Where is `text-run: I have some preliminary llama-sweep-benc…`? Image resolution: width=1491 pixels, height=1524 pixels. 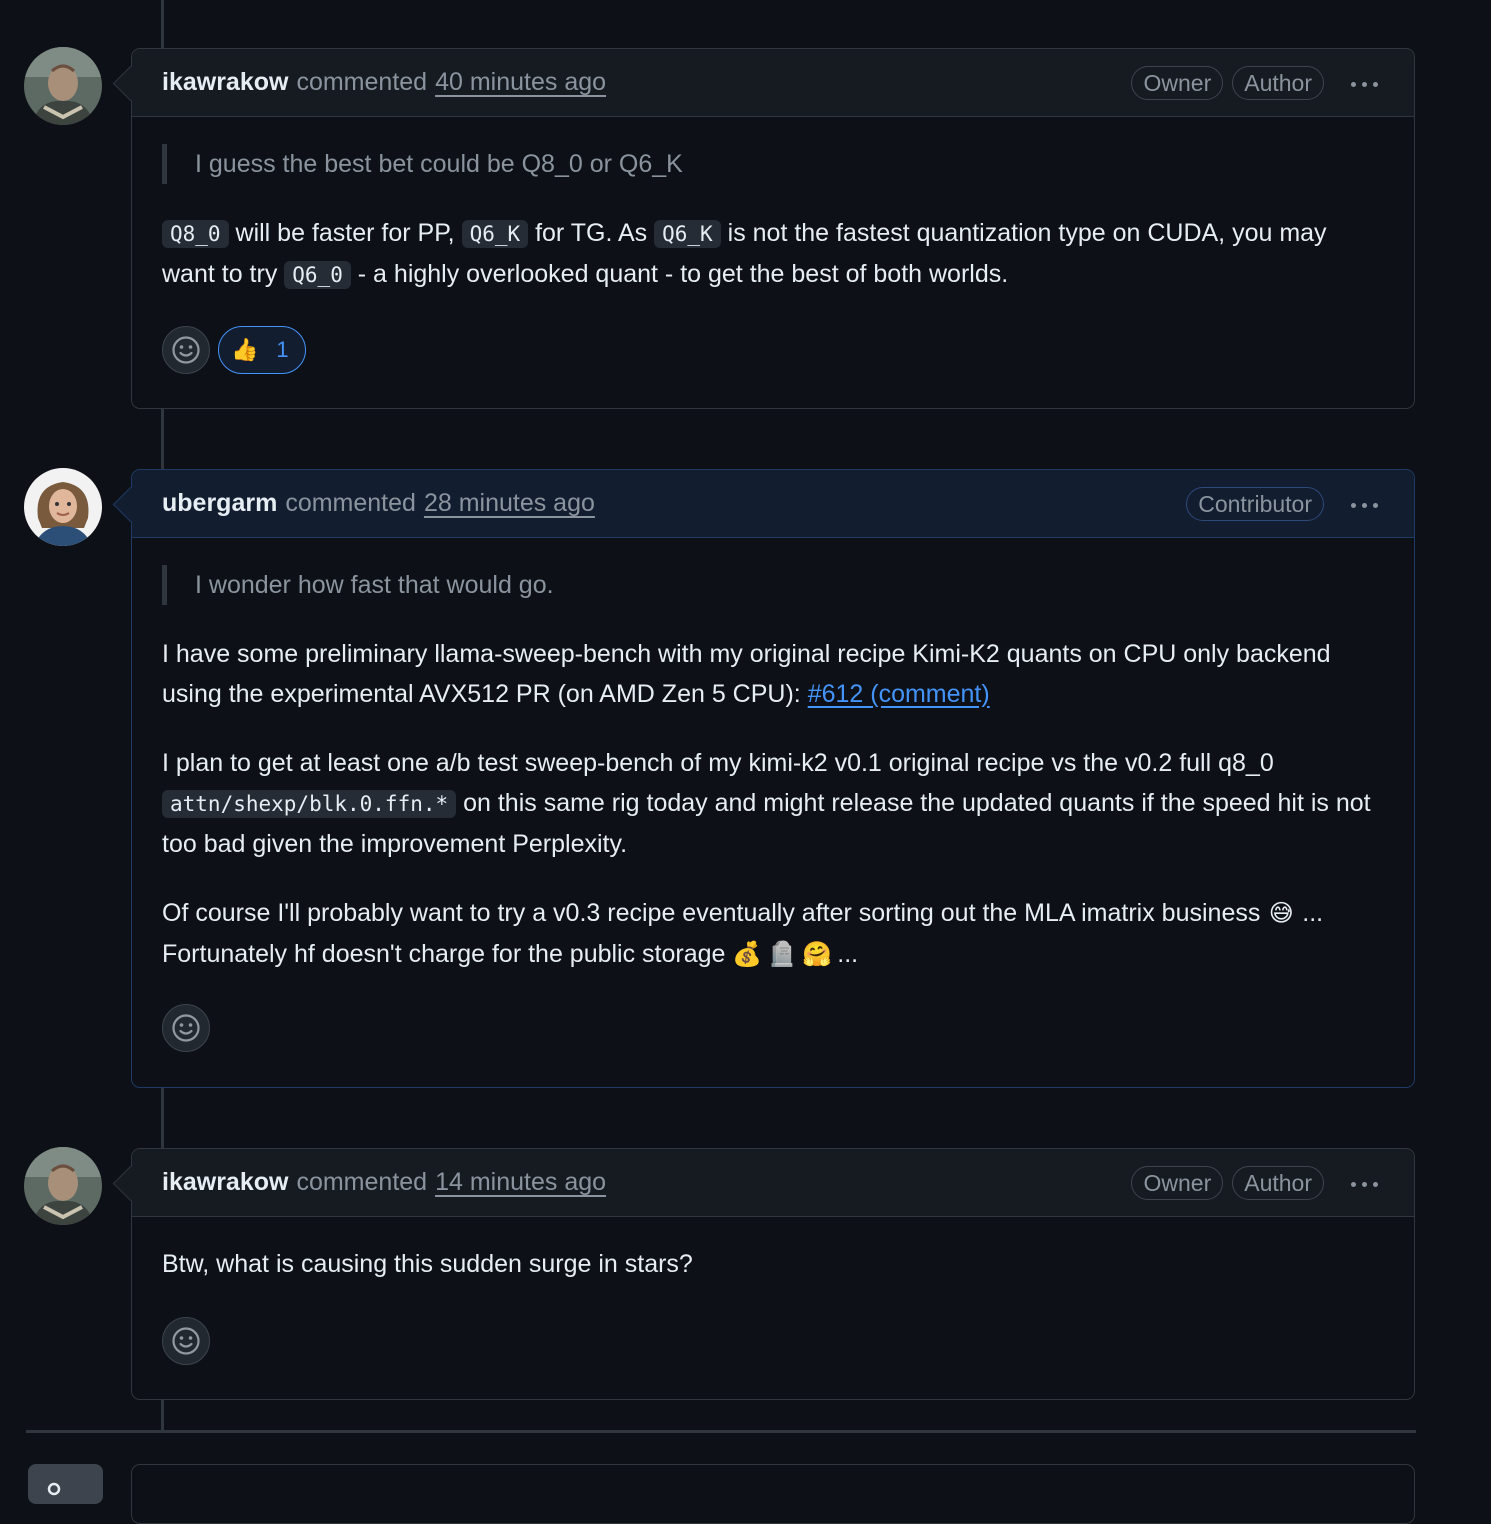
text-run: I have some preliminary llama-sweep-benc… is located at coordinates (746, 674).